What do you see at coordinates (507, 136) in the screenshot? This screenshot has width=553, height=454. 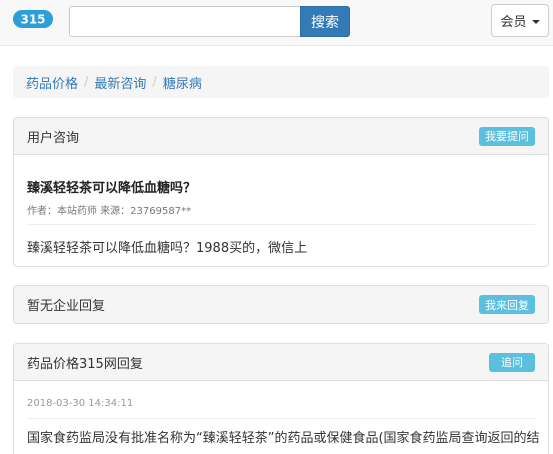 I see `ask-question-button: 我要提问` at bounding box center [507, 136].